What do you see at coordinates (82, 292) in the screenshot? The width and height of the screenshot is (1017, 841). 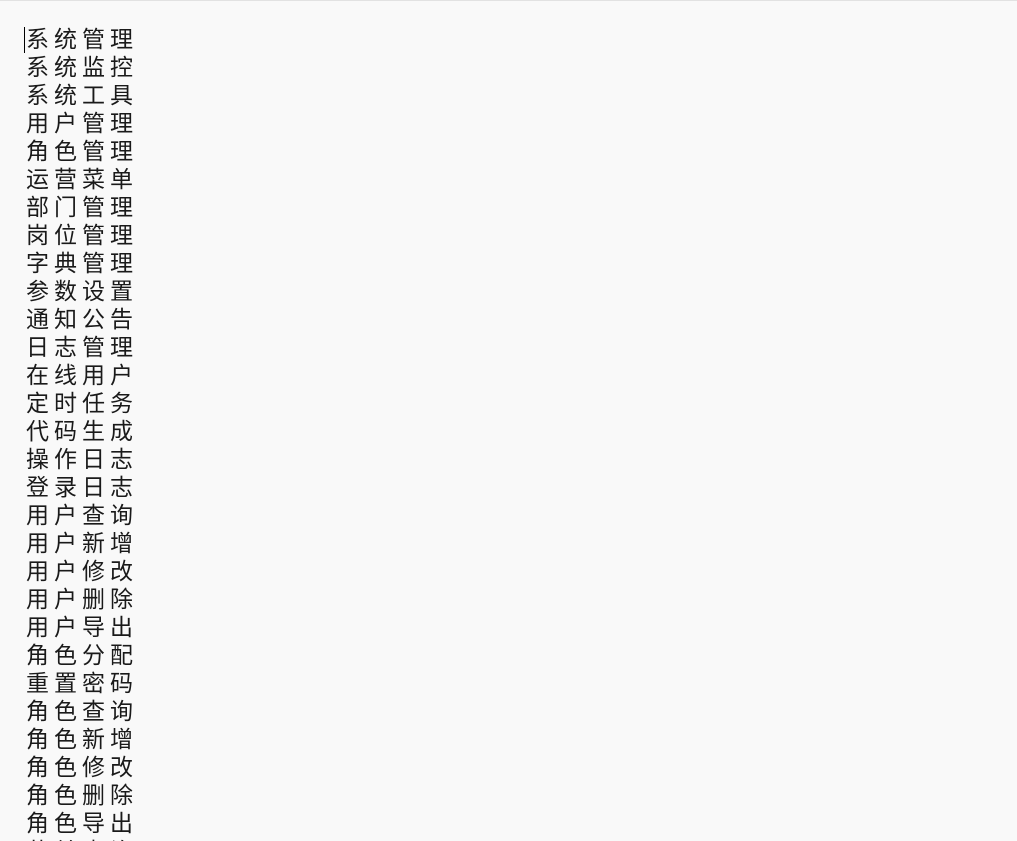 I see `menu-name-line: 参数设置` at bounding box center [82, 292].